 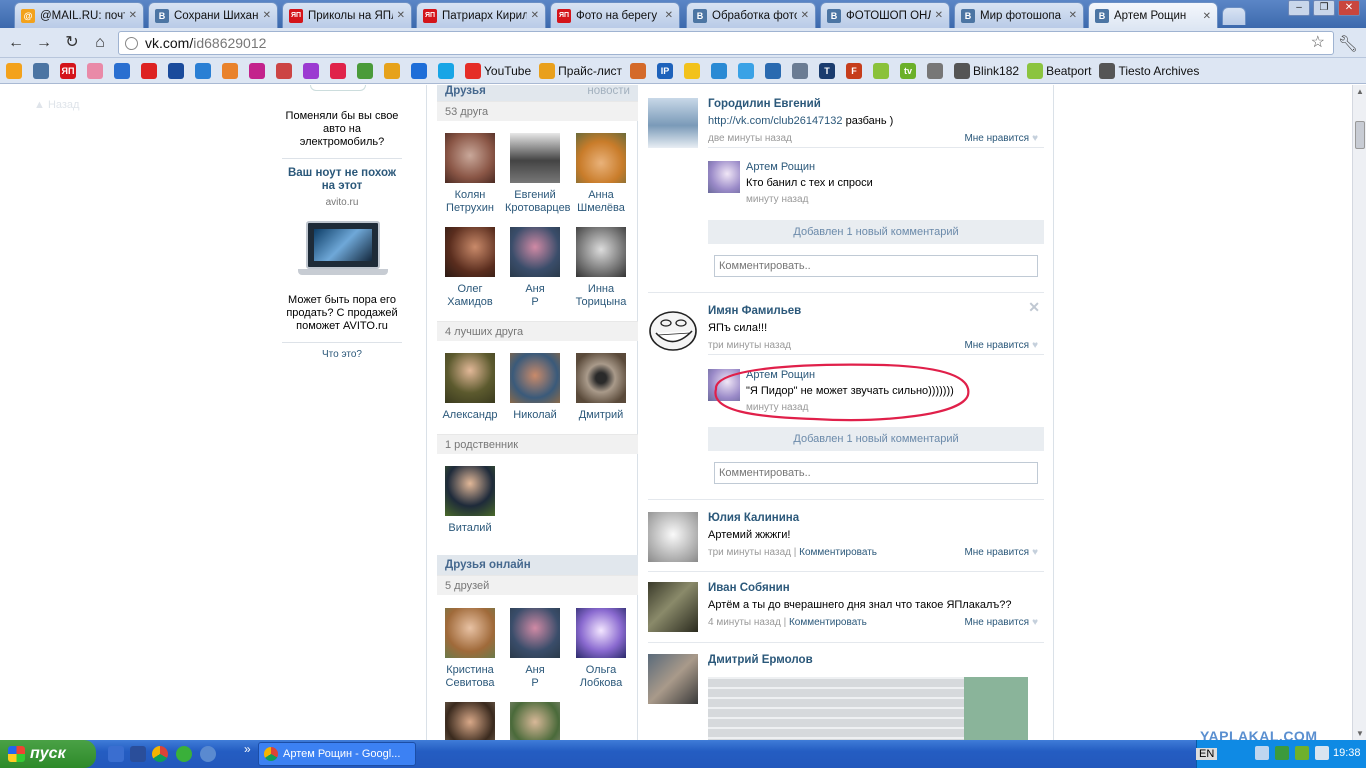 What do you see at coordinates (537, 565) in the screenshot?
I see `online-friends-header: Друзья онлайн` at bounding box center [537, 565].